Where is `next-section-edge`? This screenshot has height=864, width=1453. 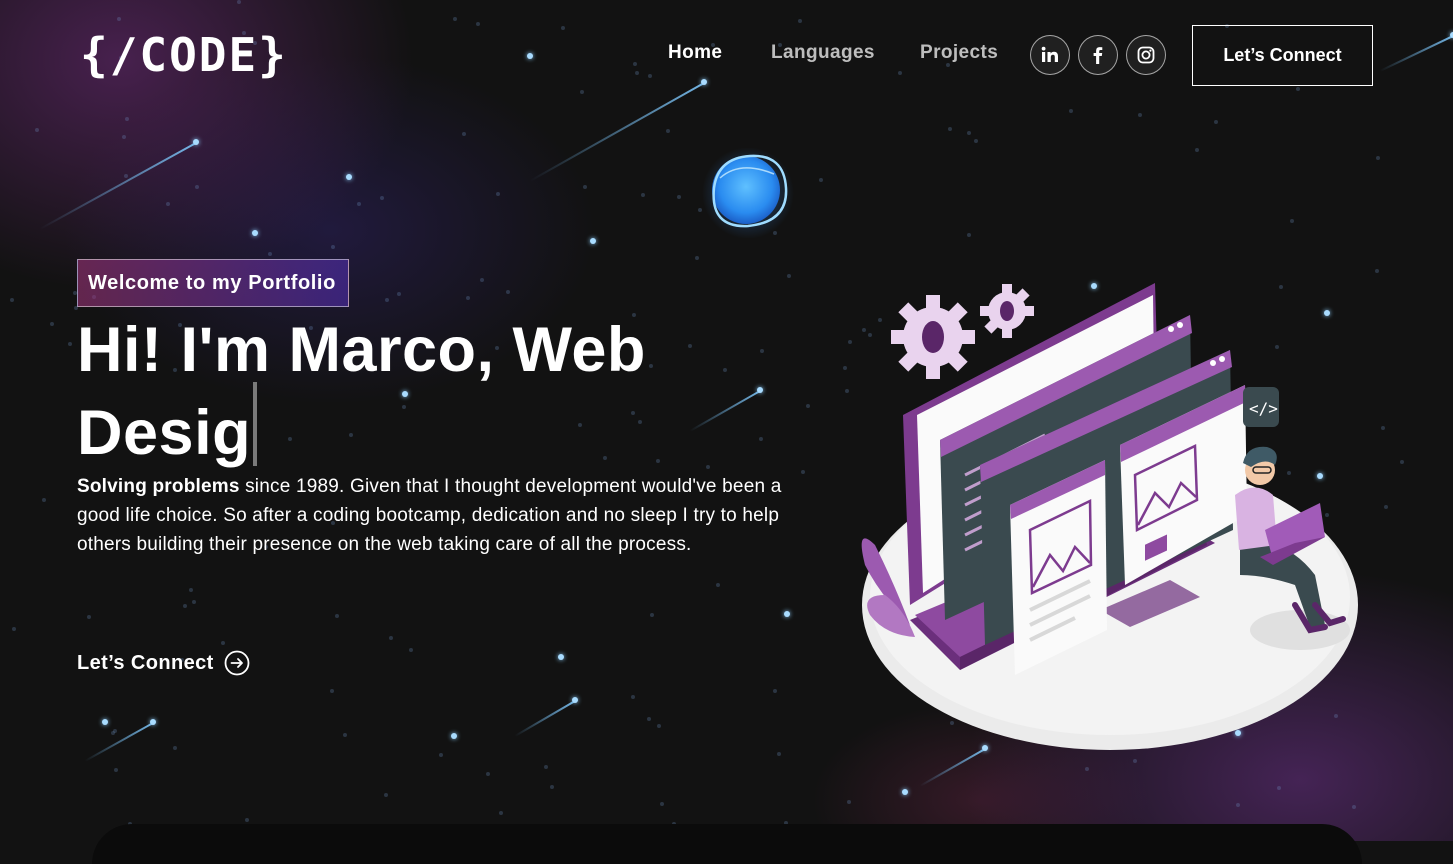
next-section-edge is located at coordinates (727, 844).